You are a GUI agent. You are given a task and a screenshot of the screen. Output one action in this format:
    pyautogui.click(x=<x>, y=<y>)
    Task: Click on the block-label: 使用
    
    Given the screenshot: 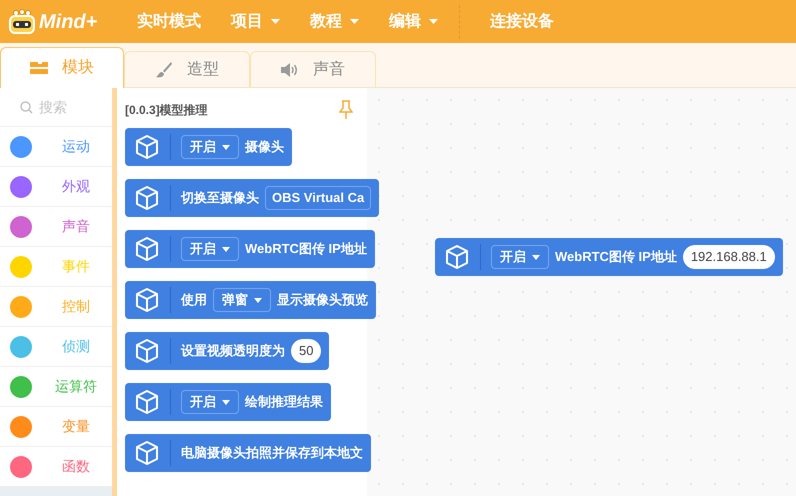 What is the action you would take?
    pyautogui.click(x=194, y=300)
    